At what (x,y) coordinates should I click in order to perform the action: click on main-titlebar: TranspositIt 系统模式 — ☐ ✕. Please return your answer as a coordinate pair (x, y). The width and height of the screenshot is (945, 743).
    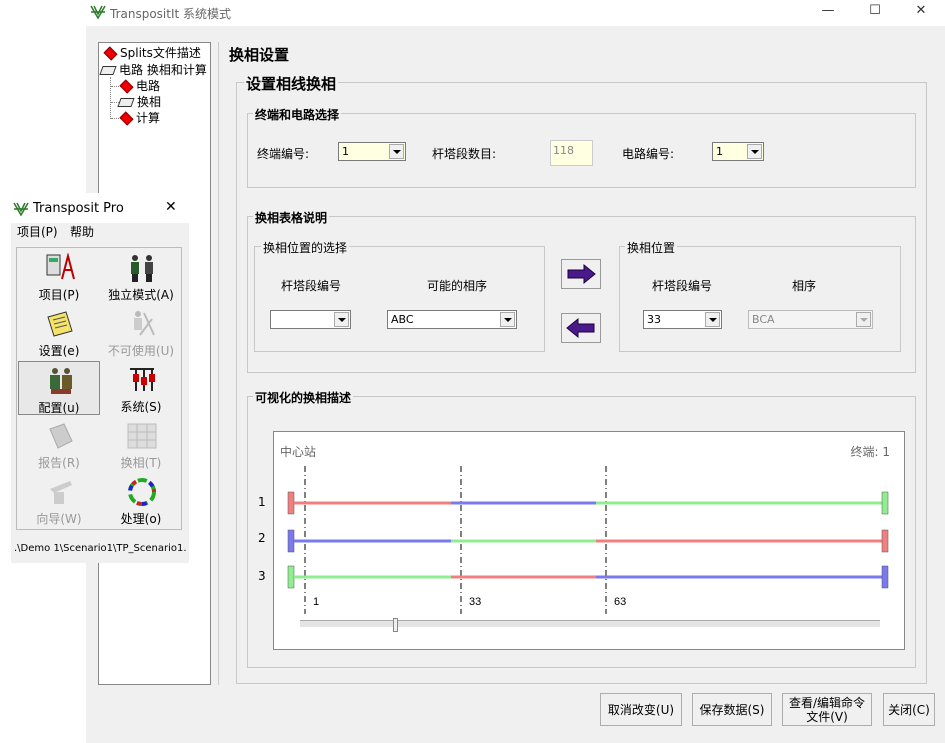
    Looking at the image, I should click on (515, 13).